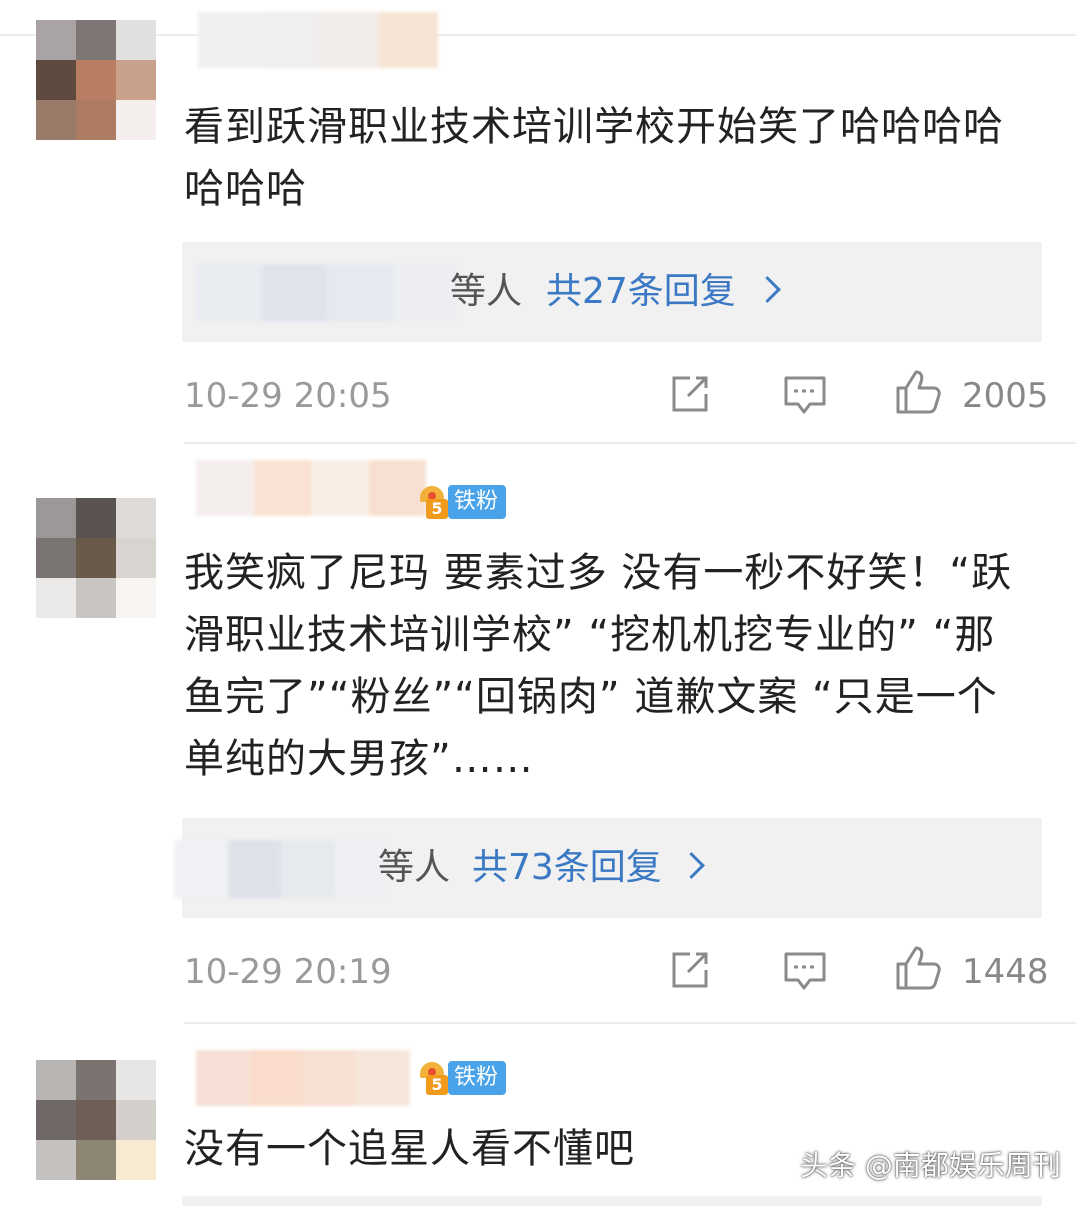 Image resolution: width=1076 pixels, height=1206 pixels. What do you see at coordinates (567, 868) in the screenshot?
I see `reply-count-link: 共73条回复` at bounding box center [567, 868].